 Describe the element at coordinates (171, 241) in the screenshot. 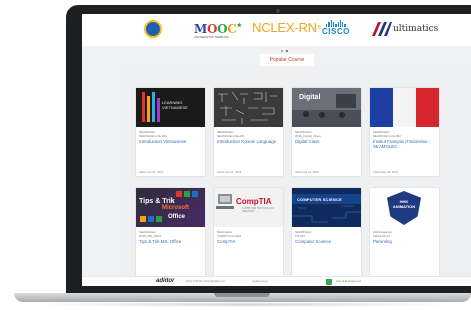

I see `course-title: Tips & Trik MS. Office` at that location.